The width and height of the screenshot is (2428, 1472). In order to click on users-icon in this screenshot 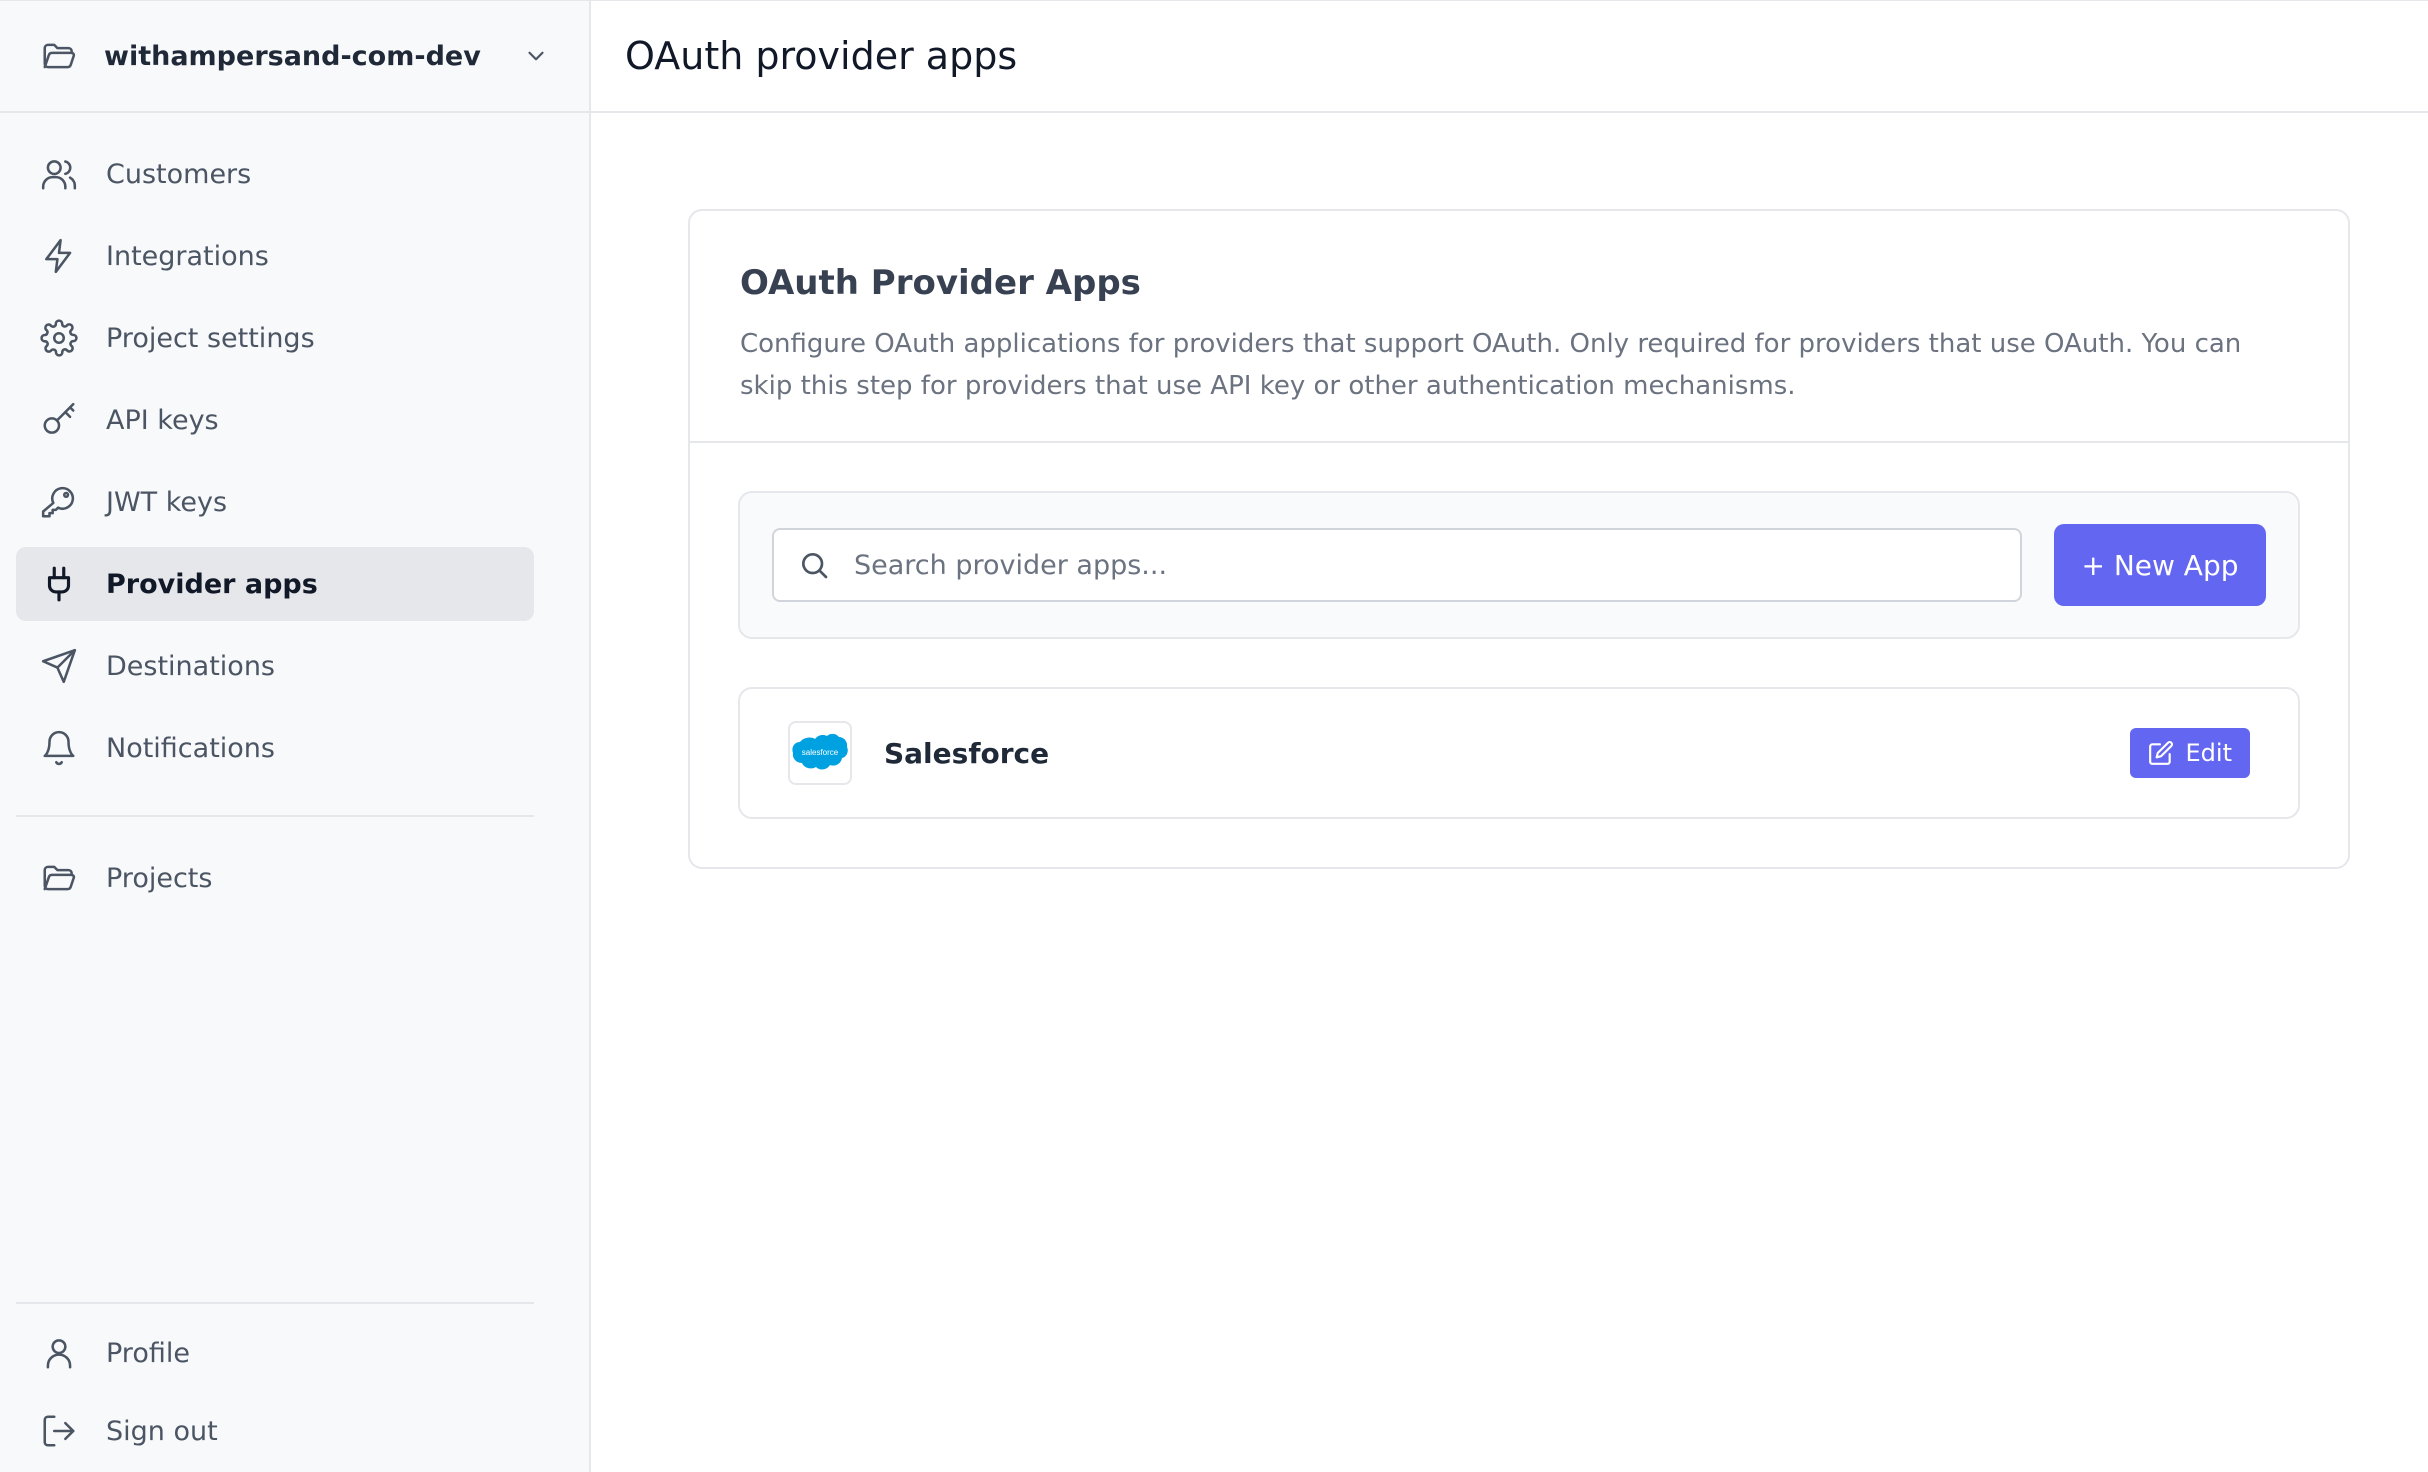, I will do `click(59, 175)`.